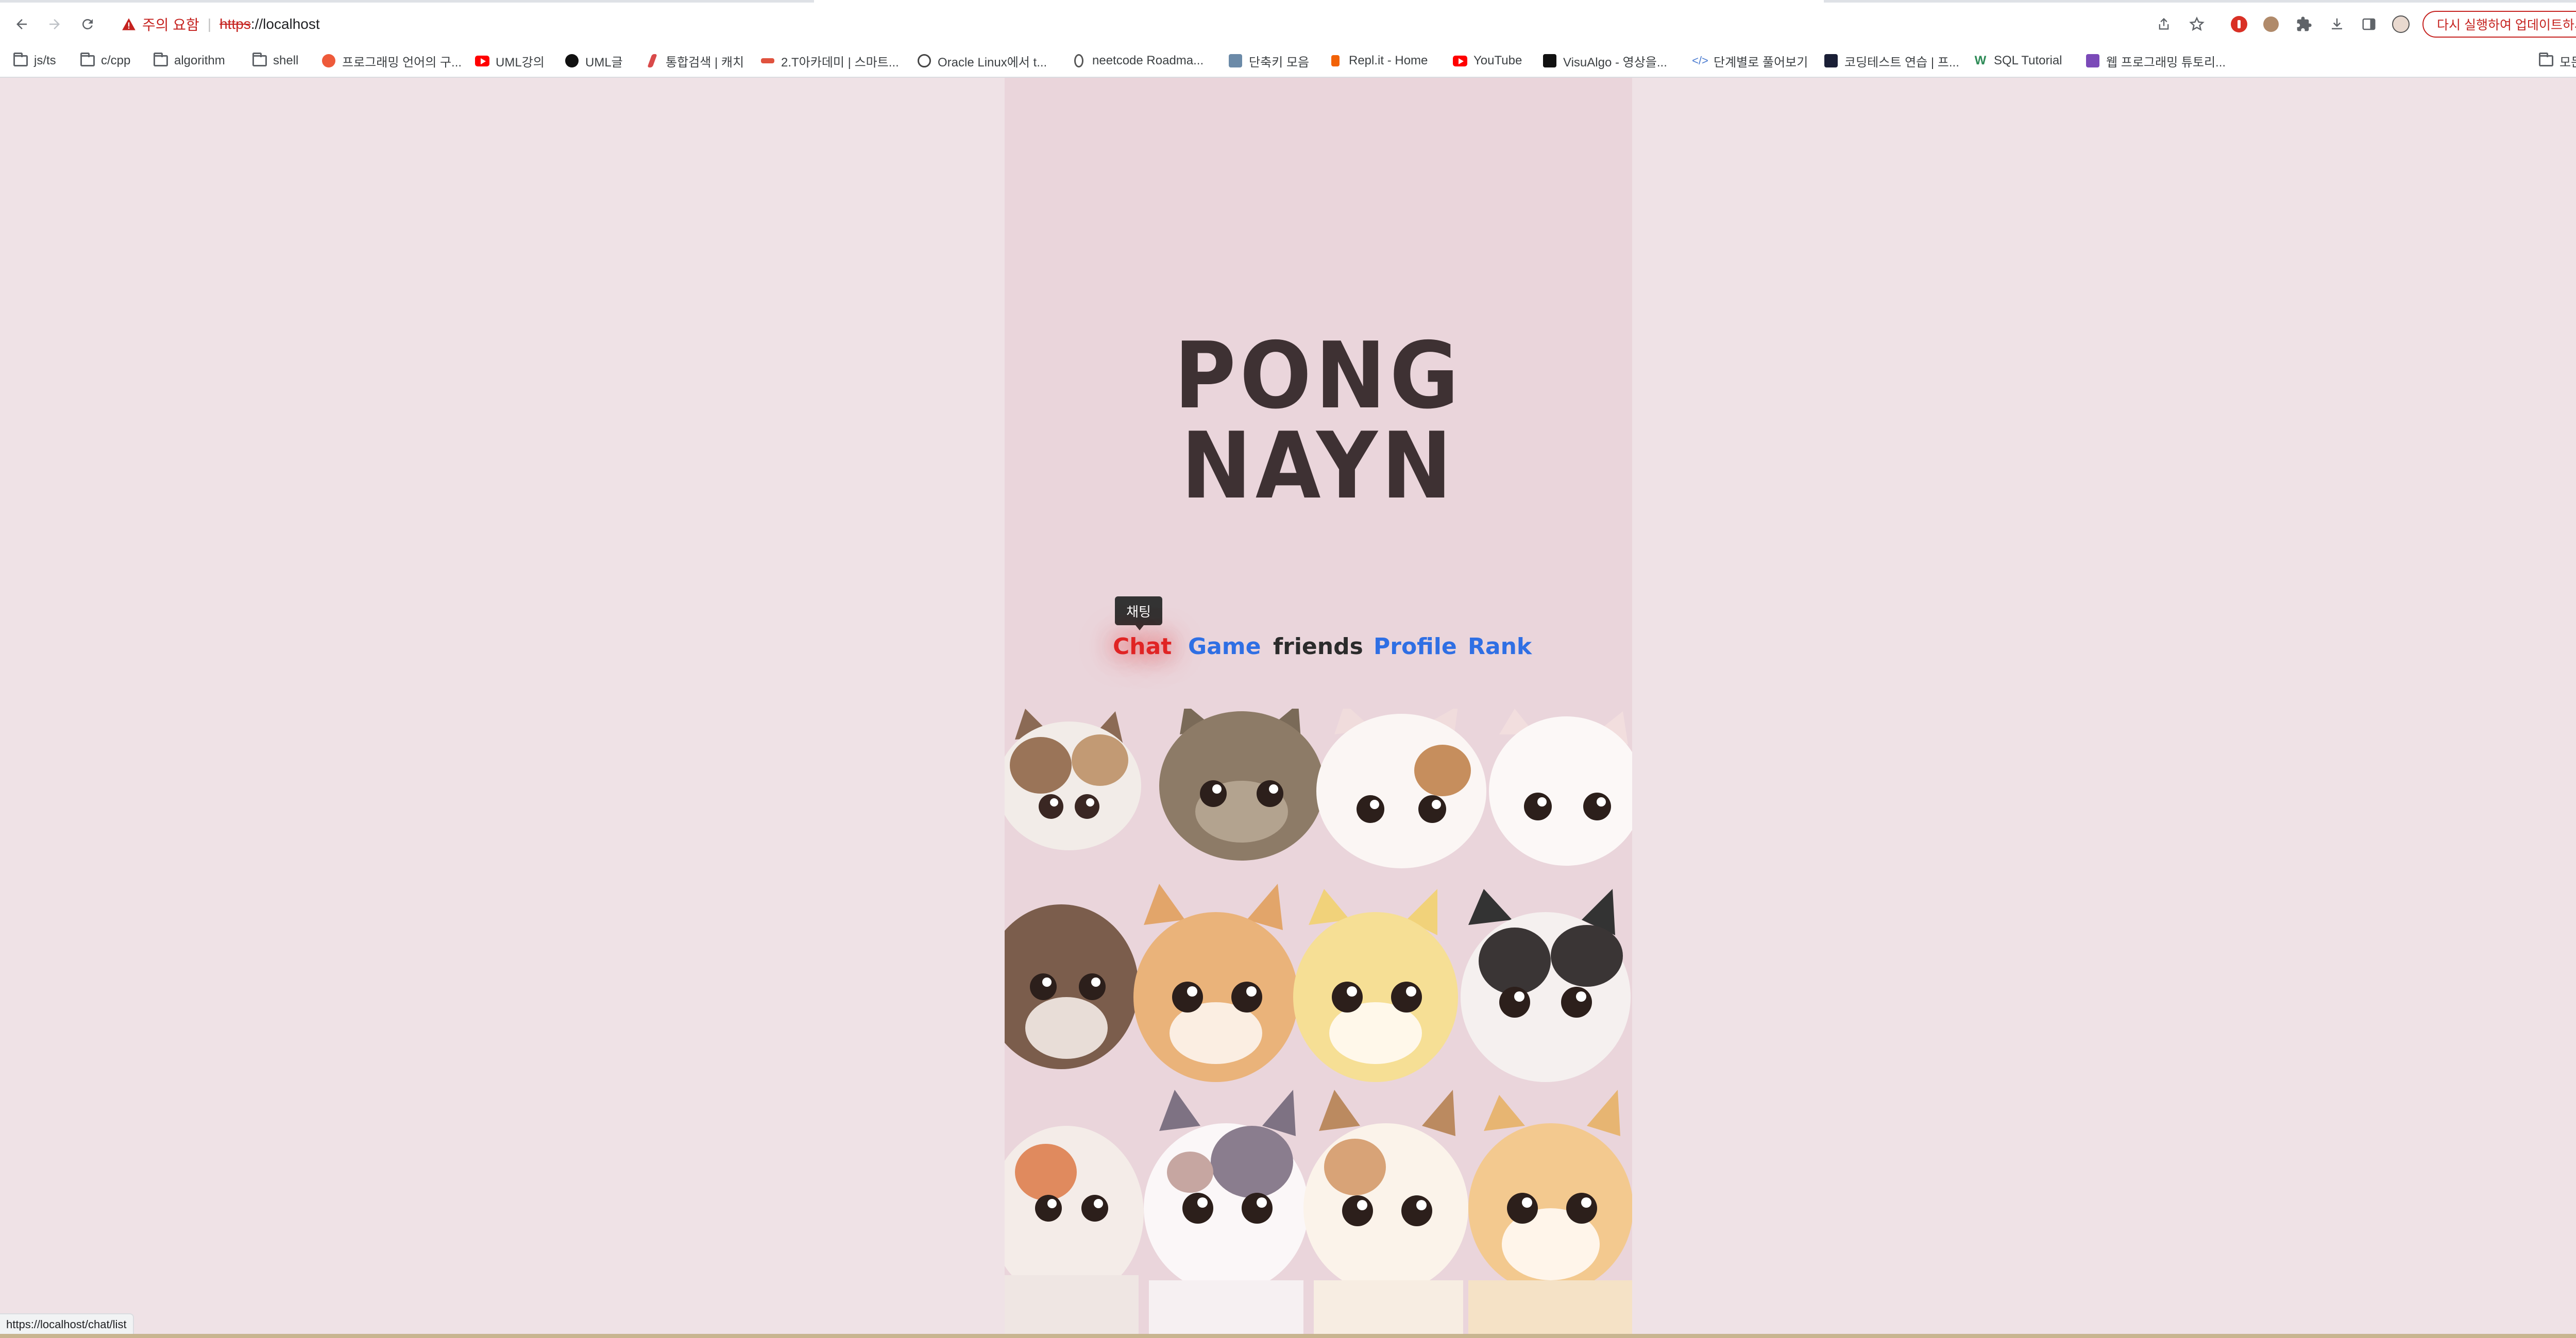 This screenshot has width=2576, height=1338. What do you see at coordinates (67, 1324) in the screenshot?
I see `status-bar-url: https://localhost/chat/list` at bounding box center [67, 1324].